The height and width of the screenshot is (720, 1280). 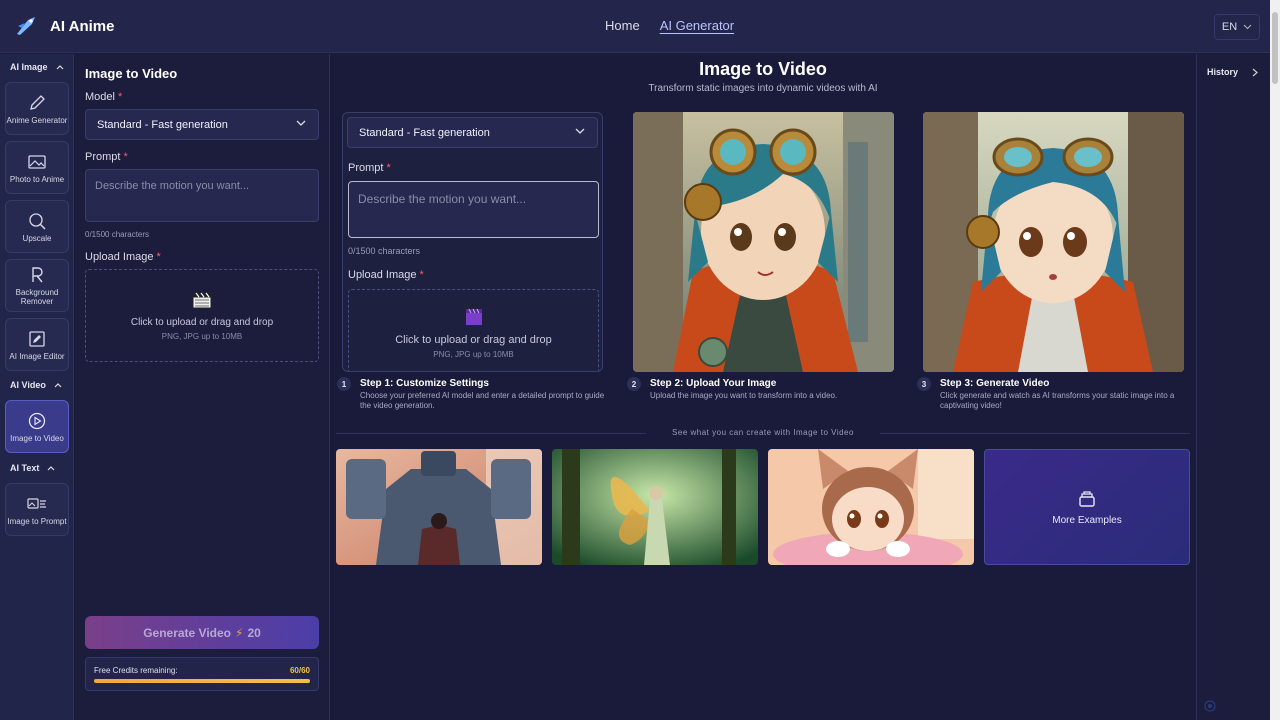 I want to click on rail-group-label: AI Image, so click(x=29, y=67).